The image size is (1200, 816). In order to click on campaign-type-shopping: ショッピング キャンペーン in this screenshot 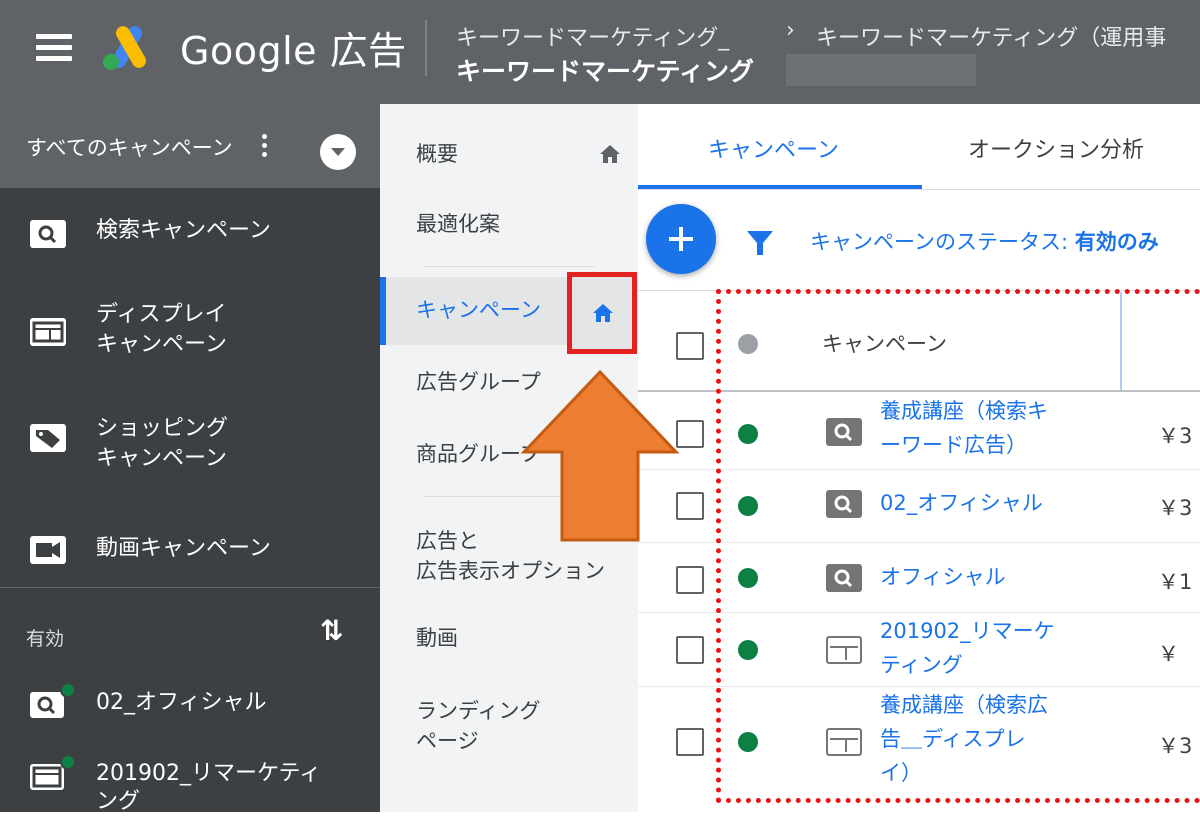, I will do `click(190, 452)`.